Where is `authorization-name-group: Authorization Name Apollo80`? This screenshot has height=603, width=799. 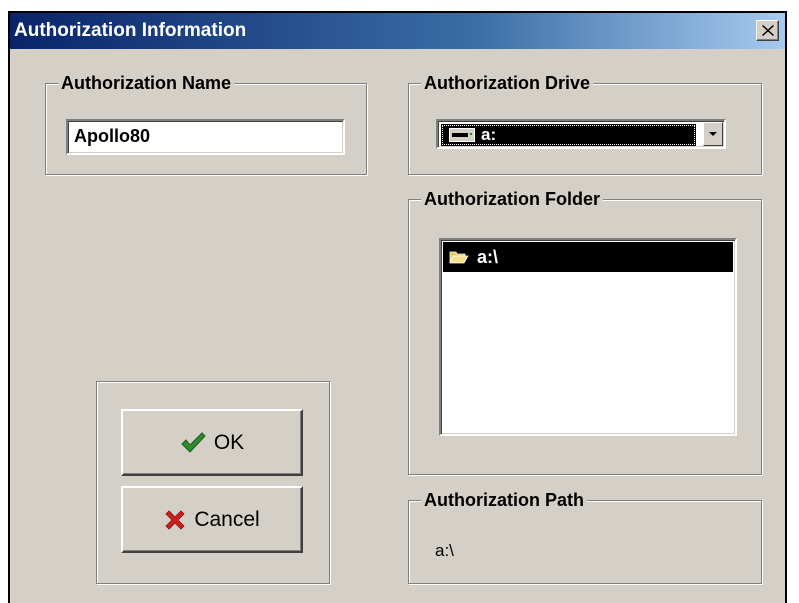 authorization-name-group: Authorization Name Apollo80 is located at coordinates (206, 123).